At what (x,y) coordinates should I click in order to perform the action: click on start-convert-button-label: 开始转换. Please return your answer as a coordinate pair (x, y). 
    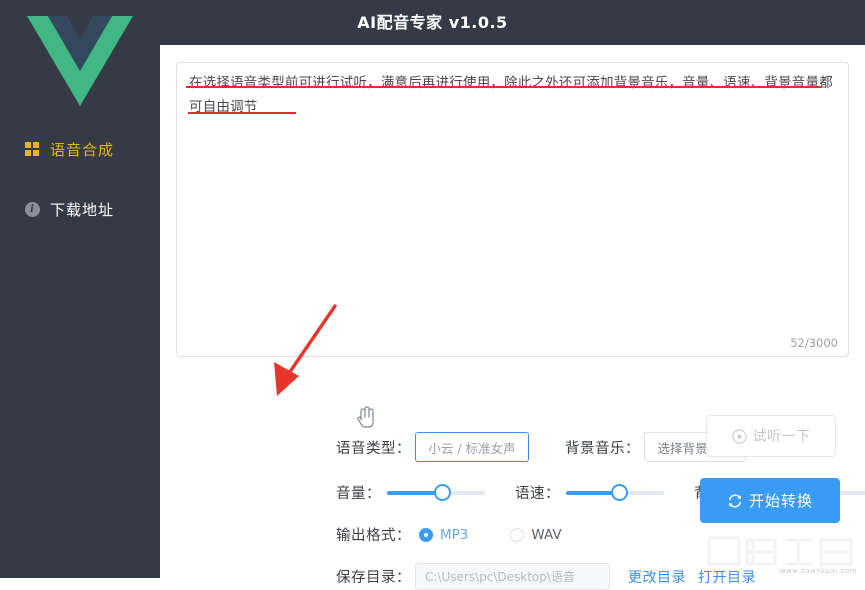
    Looking at the image, I should click on (780, 501).